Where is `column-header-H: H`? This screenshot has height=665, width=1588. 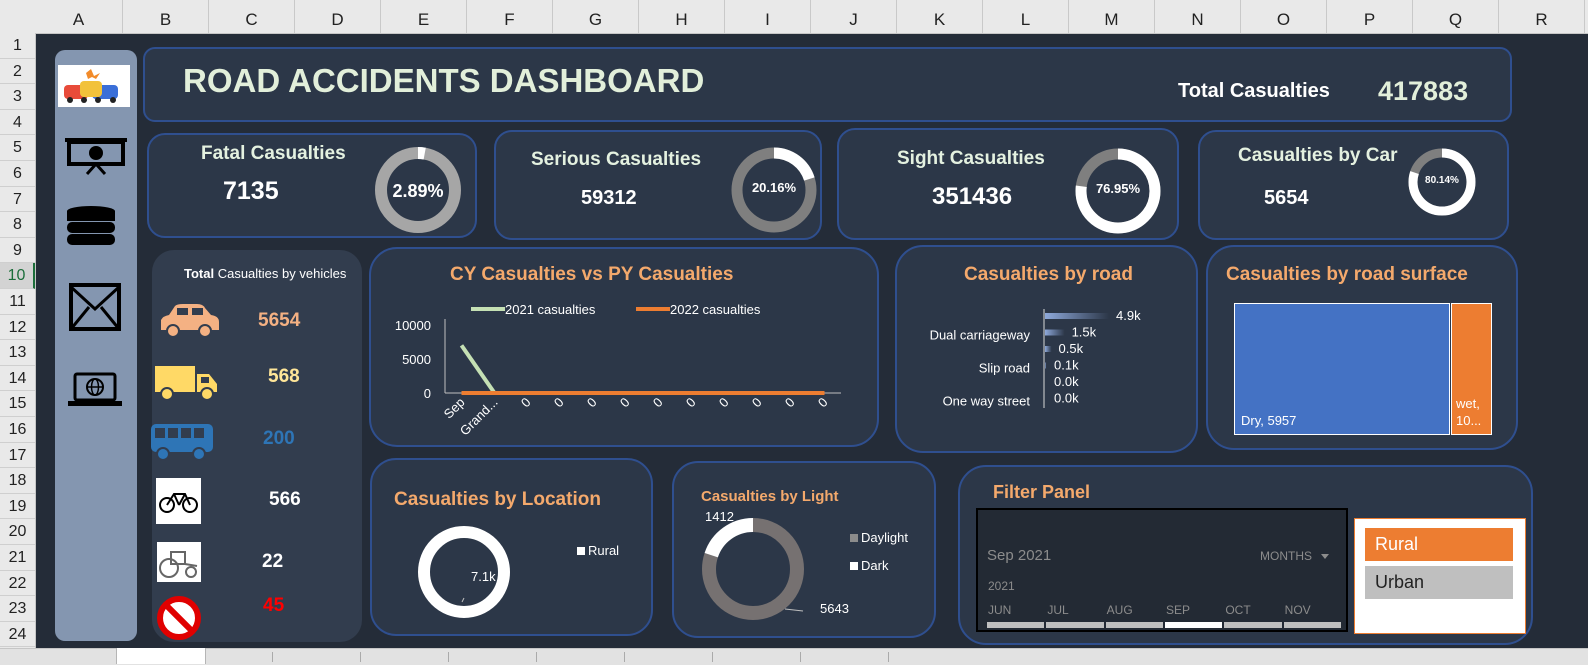 column-header-H: H is located at coordinates (682, 16).